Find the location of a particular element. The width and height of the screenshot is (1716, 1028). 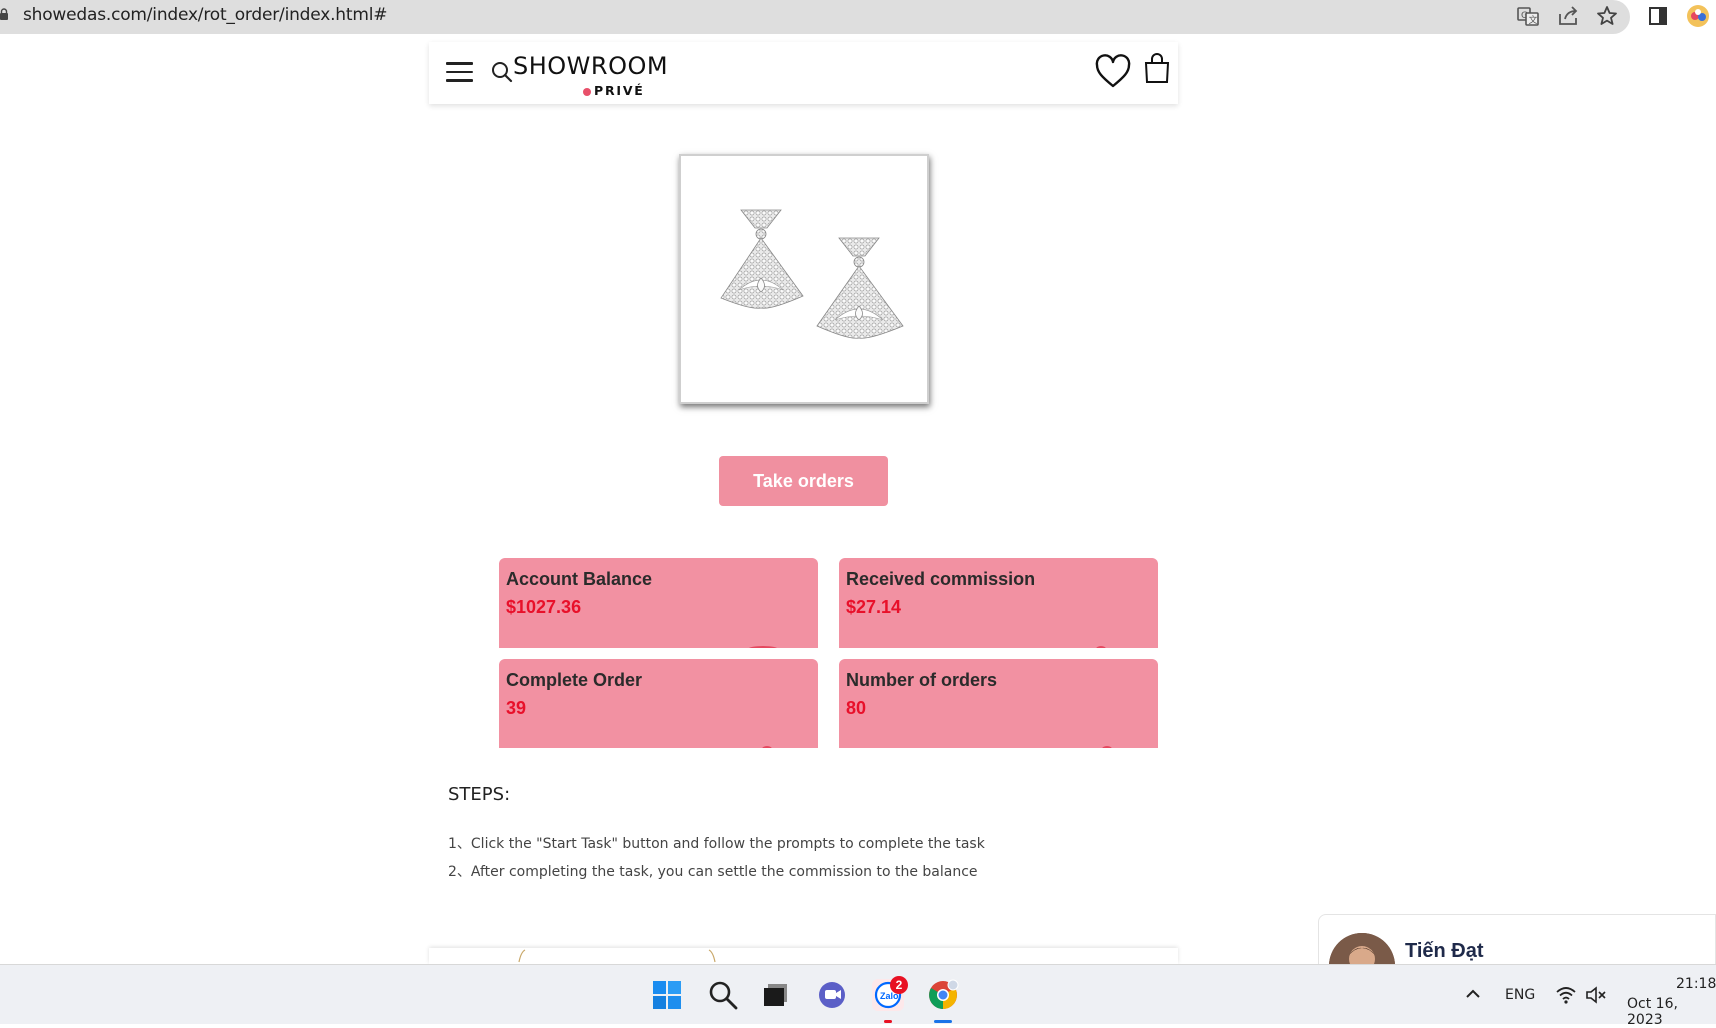

zalo-notification-badge: 2 is located at coordinates (899, 985).